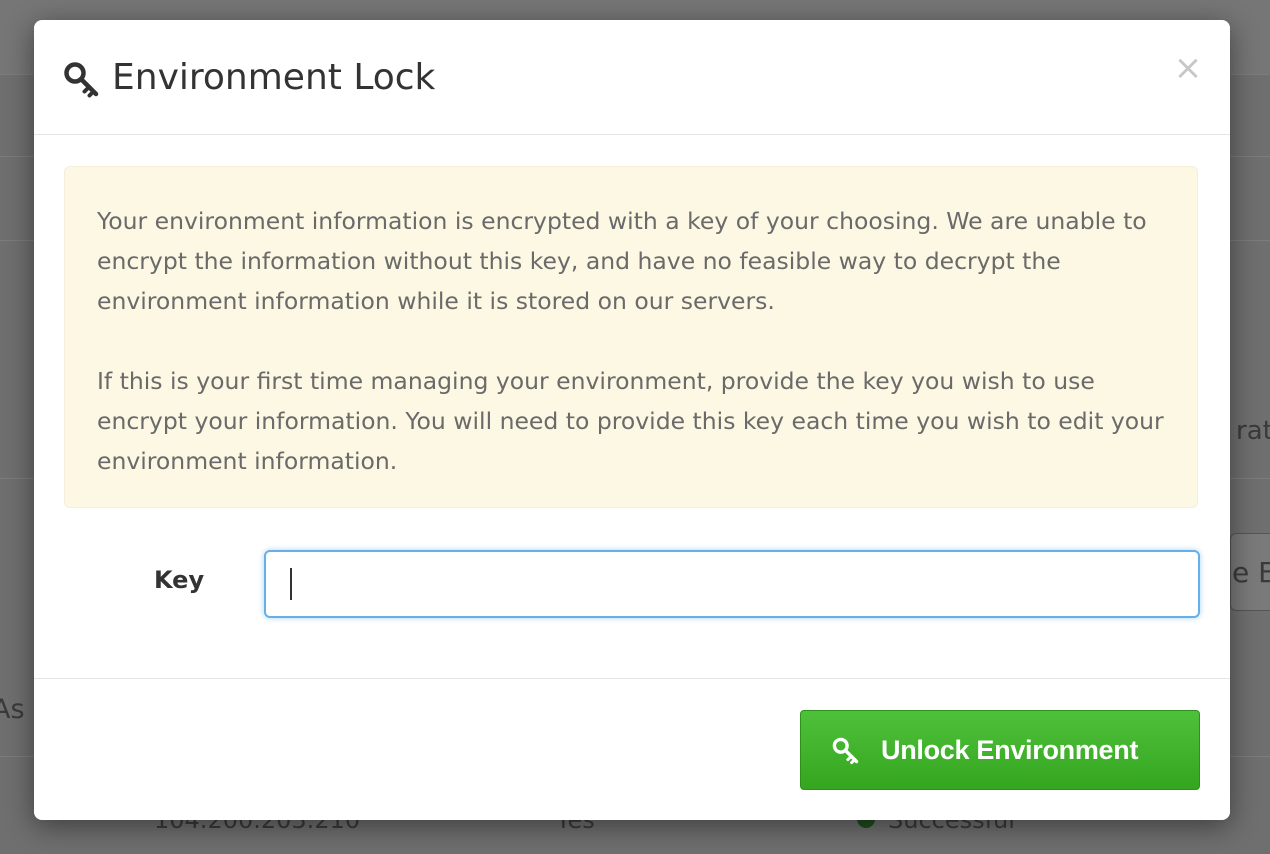 This screenshot has height=854, width=1270. What do you see at coordinates (1251, 572) in the screenshot?
I see `background-text-fragment: e En` at bounding box center [1251, 572].